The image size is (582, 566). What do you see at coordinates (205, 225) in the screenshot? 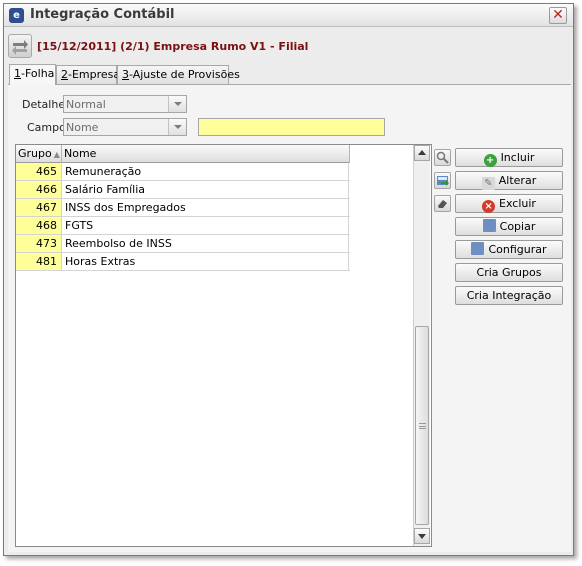
I see `cell-nome: FGTS` at bounding box center [205, 225].